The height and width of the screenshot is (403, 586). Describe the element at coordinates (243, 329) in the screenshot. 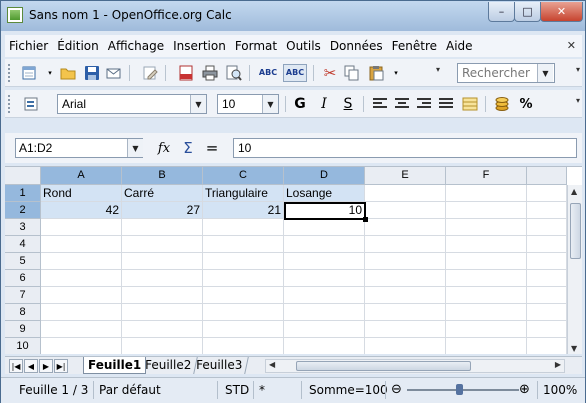

I see `cell-c9` at that location.